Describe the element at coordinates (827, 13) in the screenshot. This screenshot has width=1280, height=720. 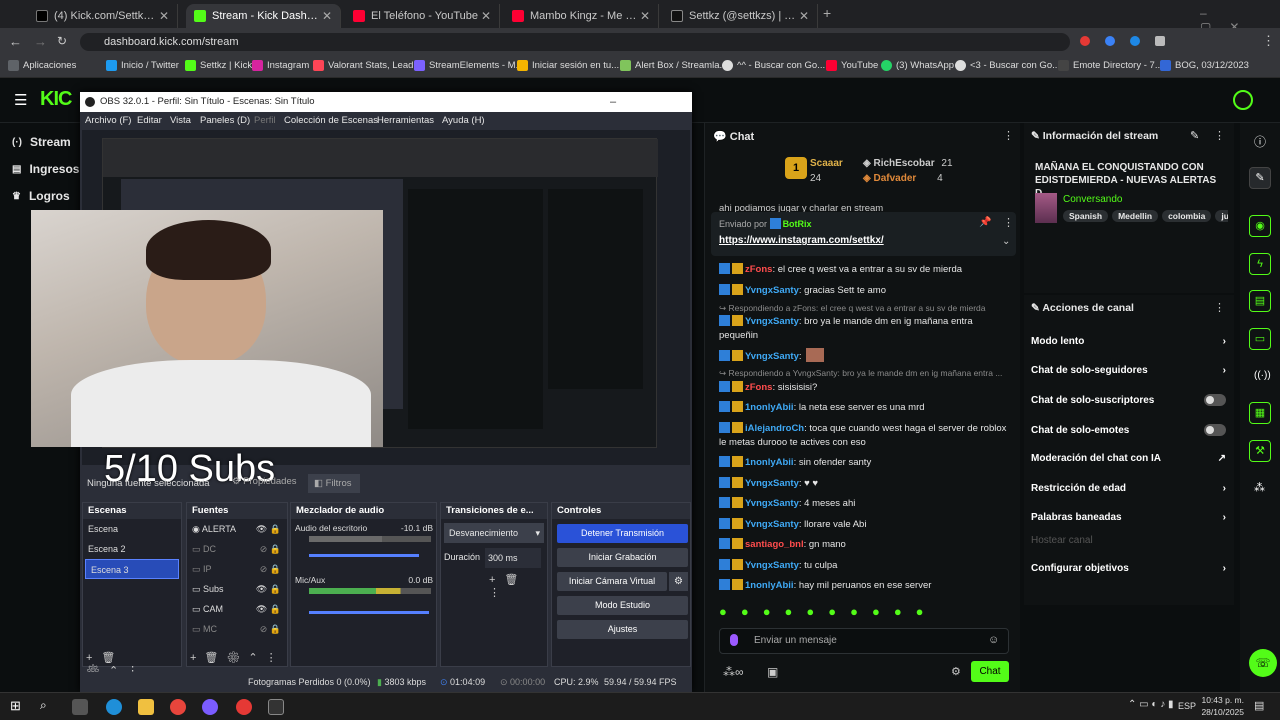
I see `new-tab-button: +` at that location.